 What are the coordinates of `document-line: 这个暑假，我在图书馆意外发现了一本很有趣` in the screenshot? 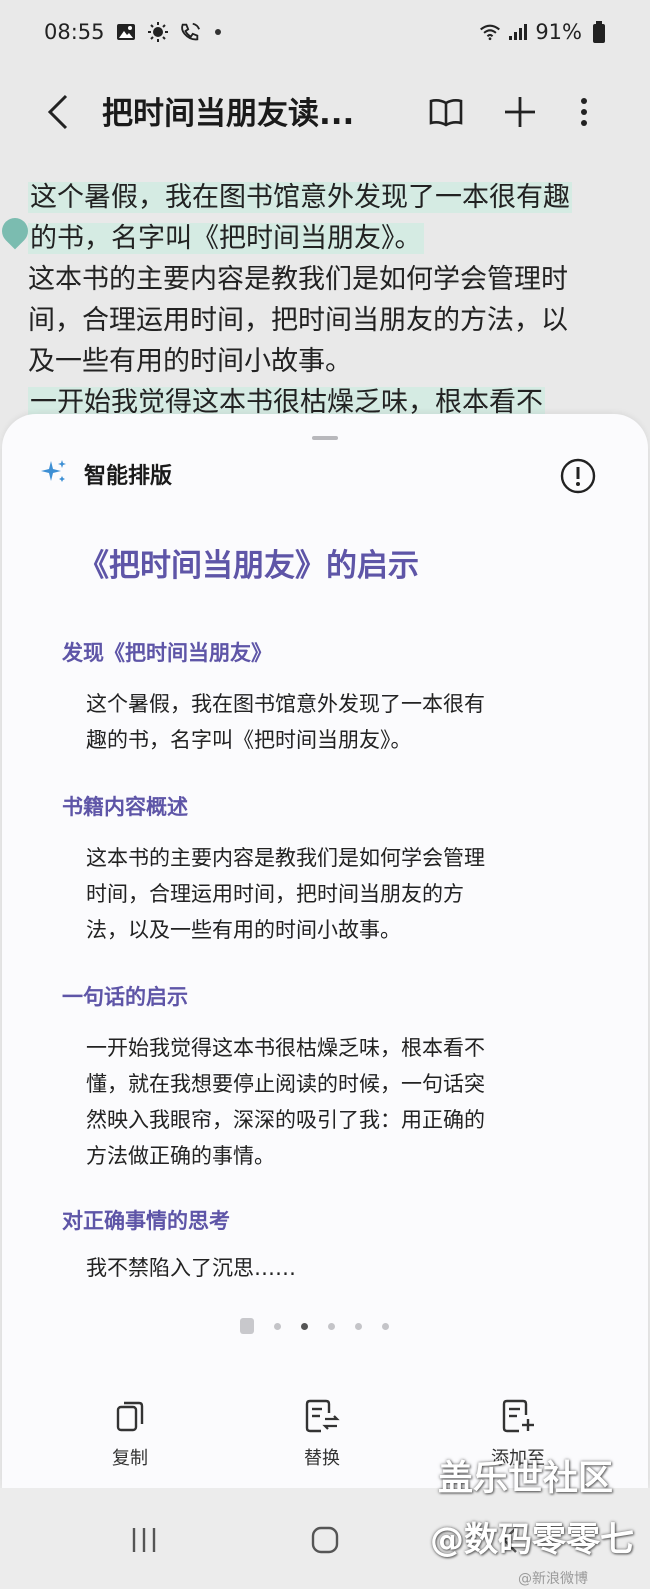 It's located at (300, 197).